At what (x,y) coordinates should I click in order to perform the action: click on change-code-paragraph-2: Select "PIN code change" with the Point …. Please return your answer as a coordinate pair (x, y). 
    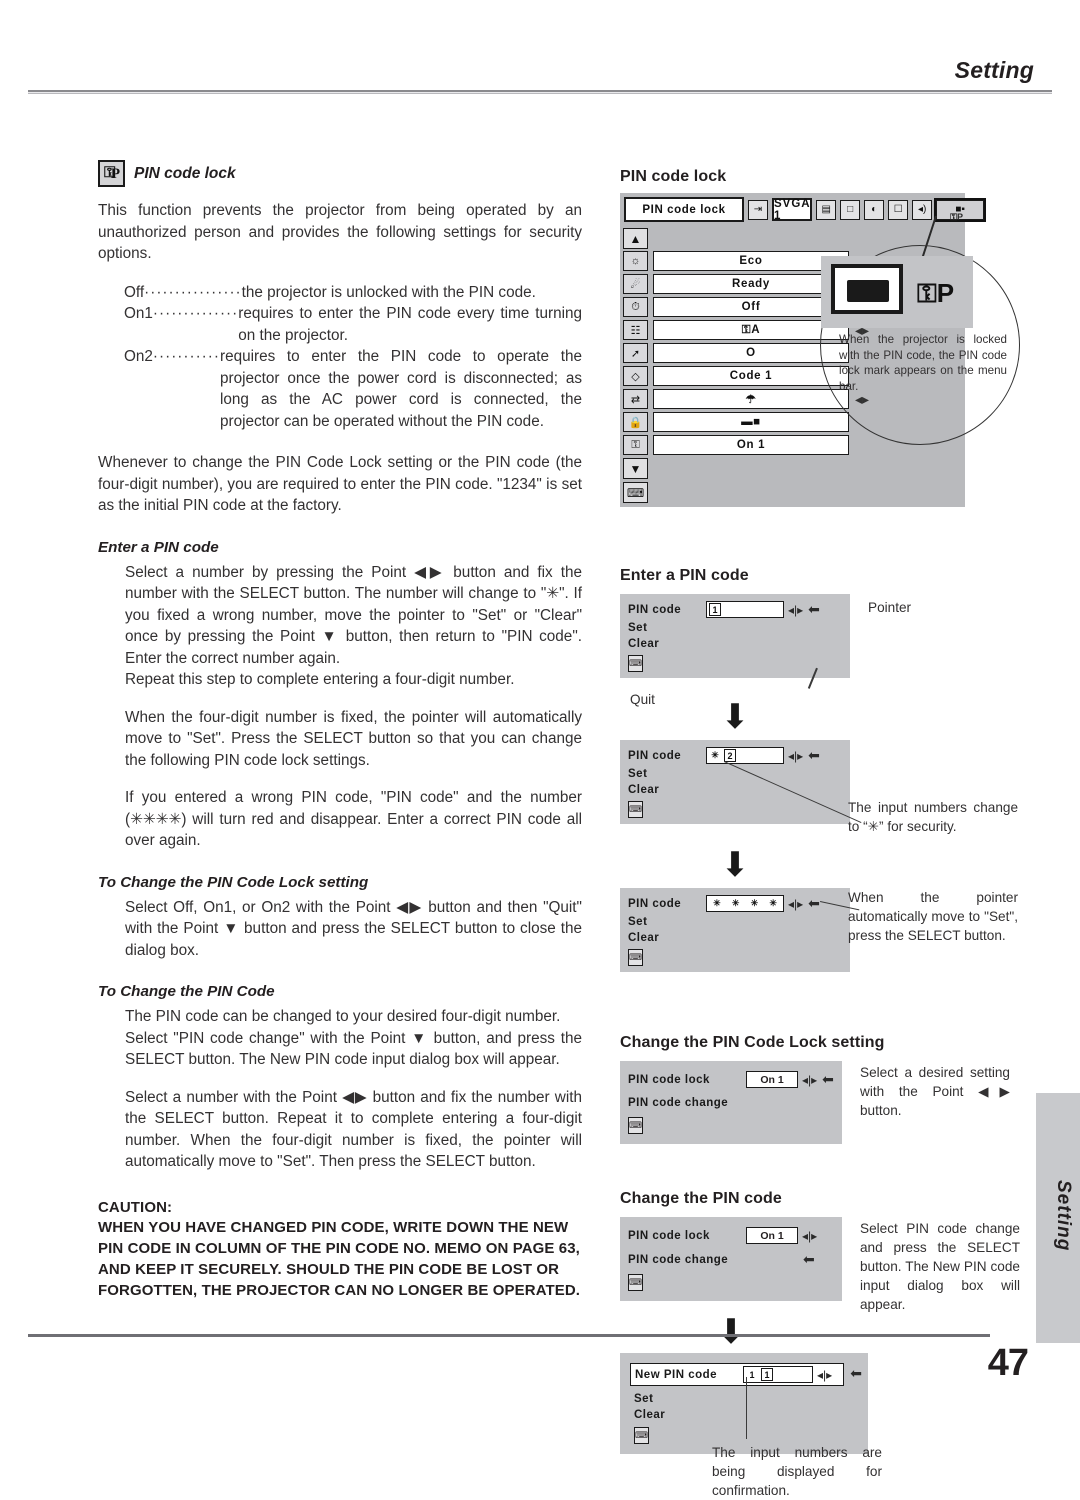
    Looking at the image, I should click on (353, 1049).